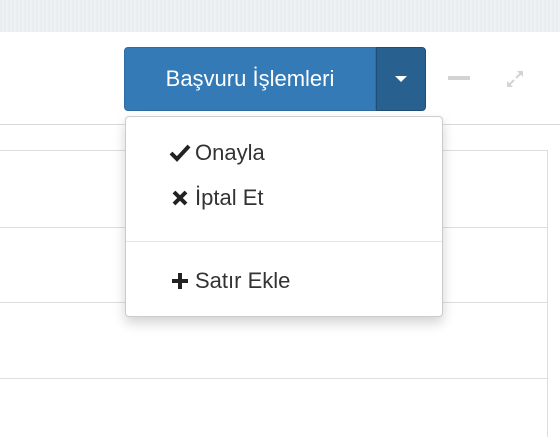 The image size is (560, 437). What do you see at coordinates (284, 153) in the screenshot?
I see `menu-item-onayla: Onayla` at bounding box center [284, 153].